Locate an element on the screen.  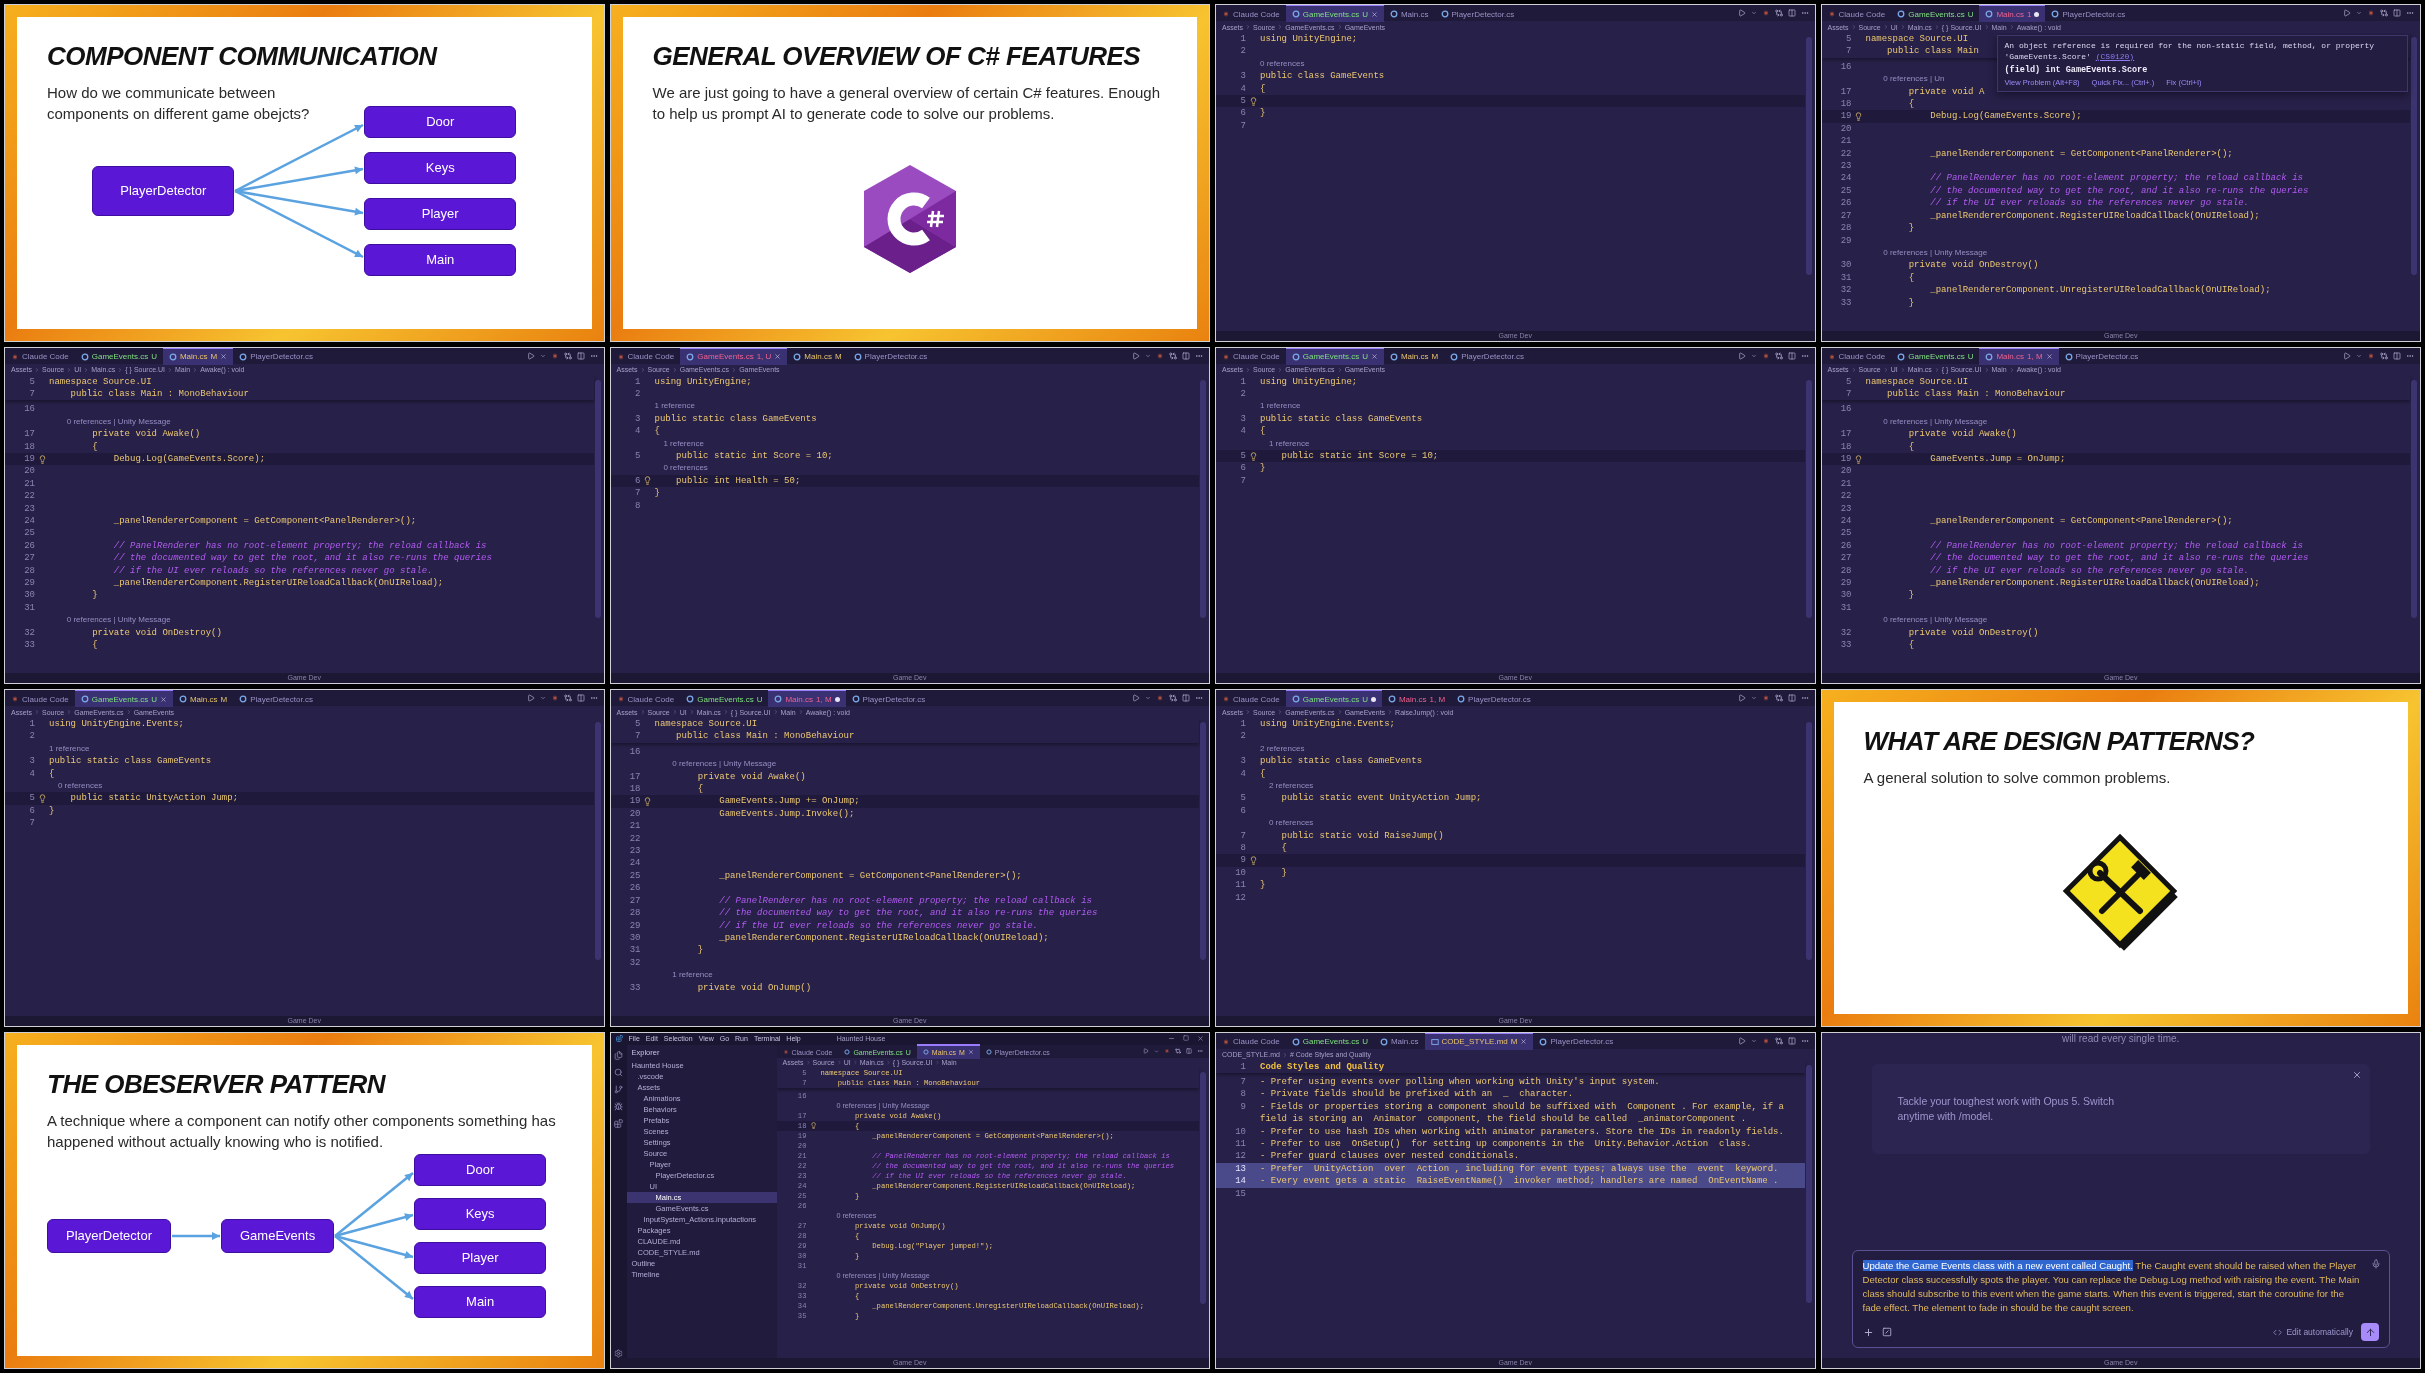
minimize-icon is located at coordinates (1171, 1038).